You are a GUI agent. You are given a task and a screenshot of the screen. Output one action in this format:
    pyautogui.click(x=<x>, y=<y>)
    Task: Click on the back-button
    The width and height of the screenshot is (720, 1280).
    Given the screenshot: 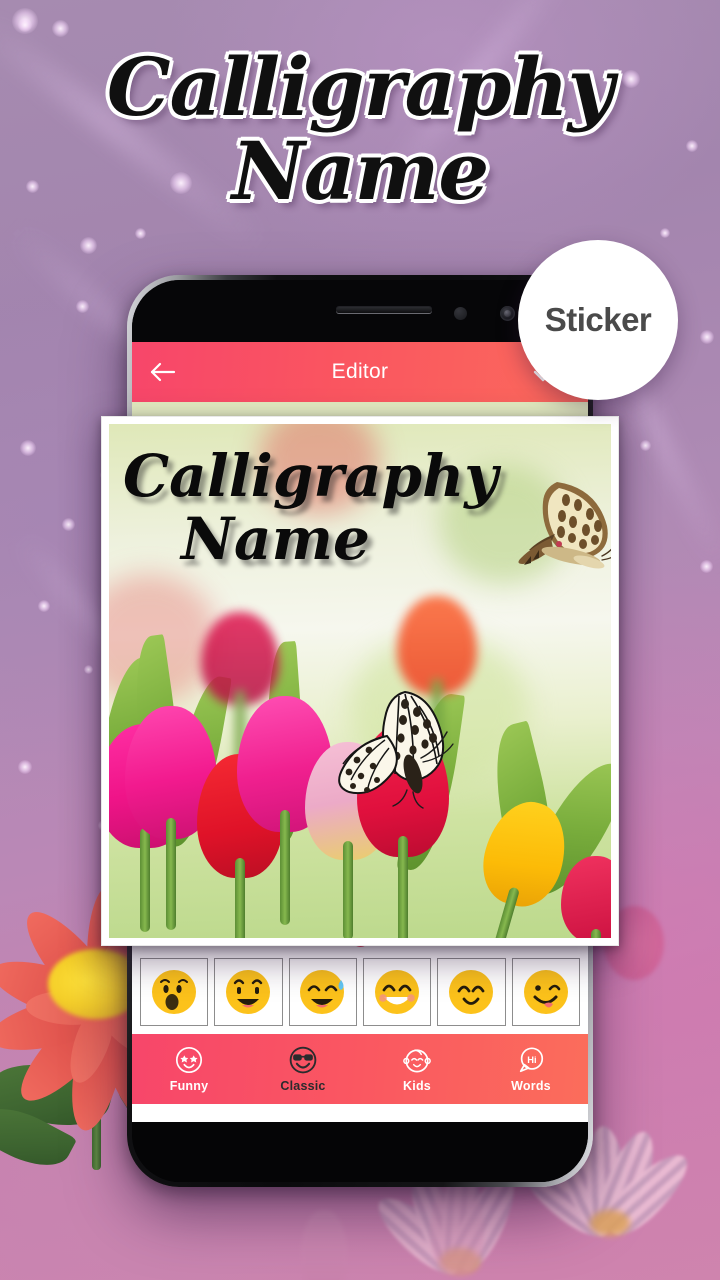 What is the action you would take?
    pyautogui.click(x=163, y=372)
    